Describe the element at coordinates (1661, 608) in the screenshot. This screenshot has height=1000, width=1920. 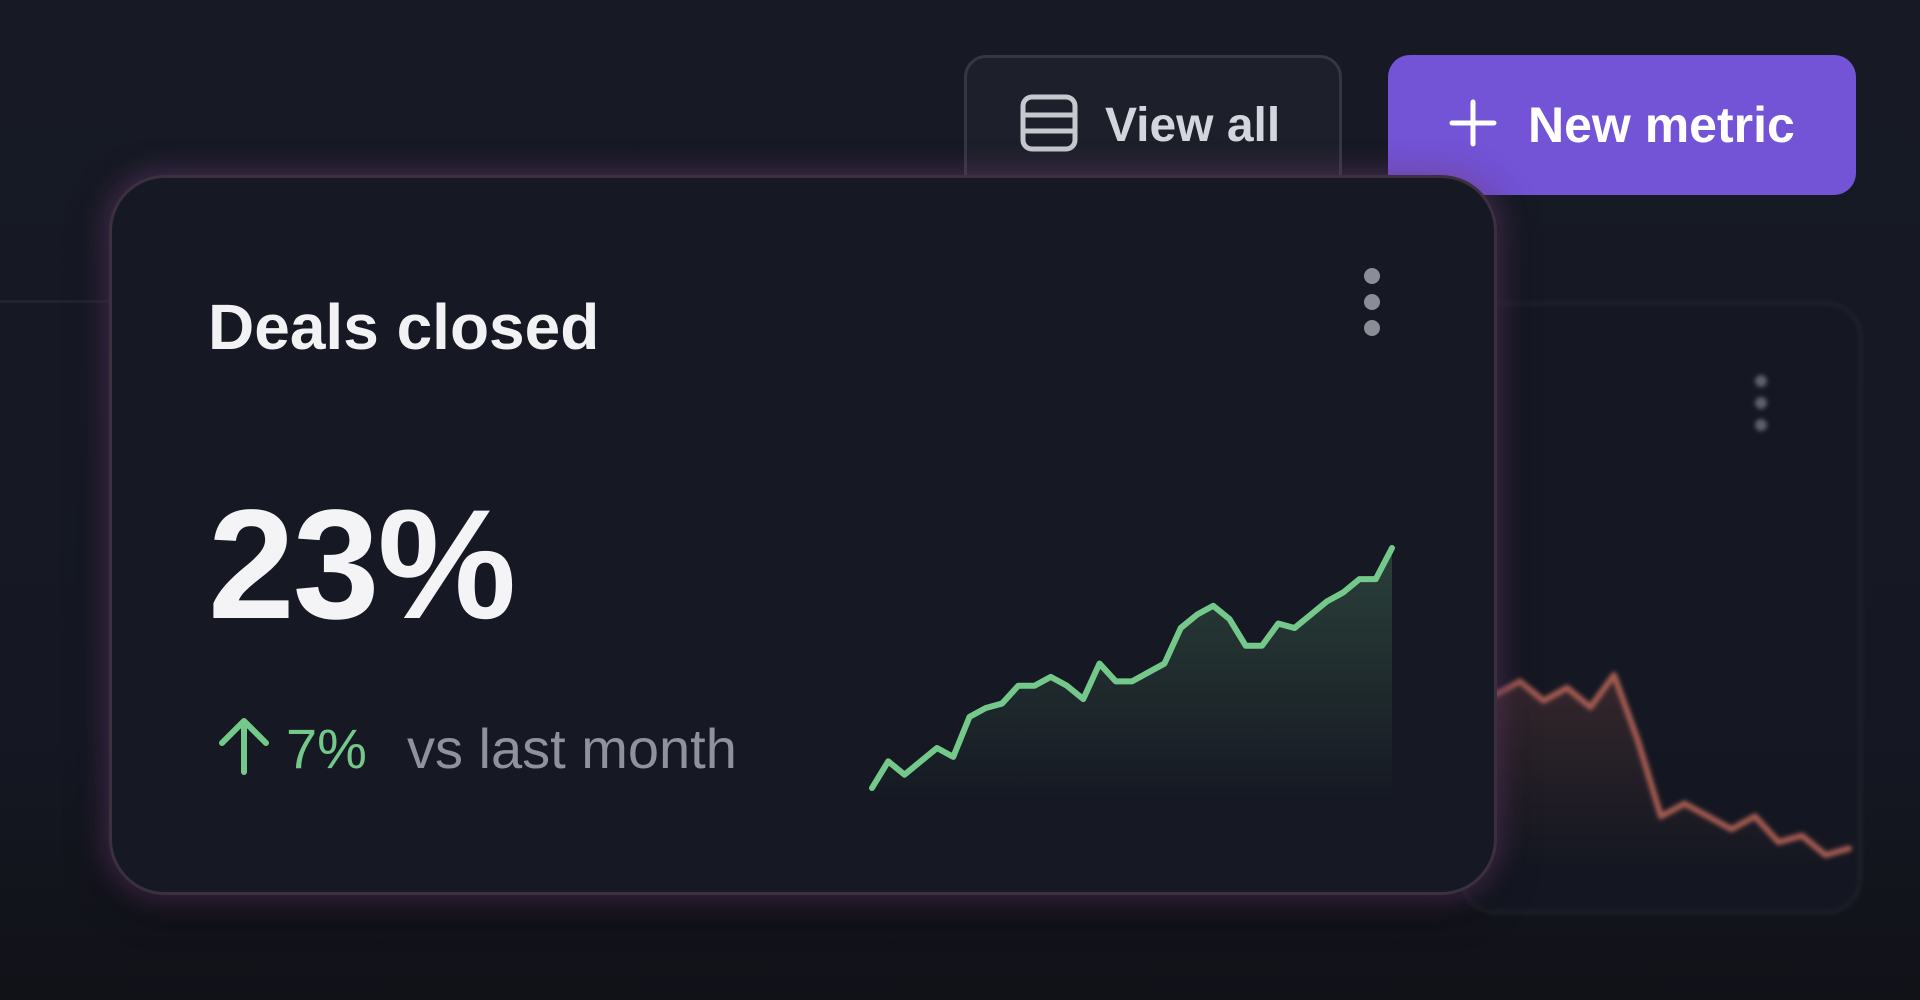
I see `metric-card-background` at that location.